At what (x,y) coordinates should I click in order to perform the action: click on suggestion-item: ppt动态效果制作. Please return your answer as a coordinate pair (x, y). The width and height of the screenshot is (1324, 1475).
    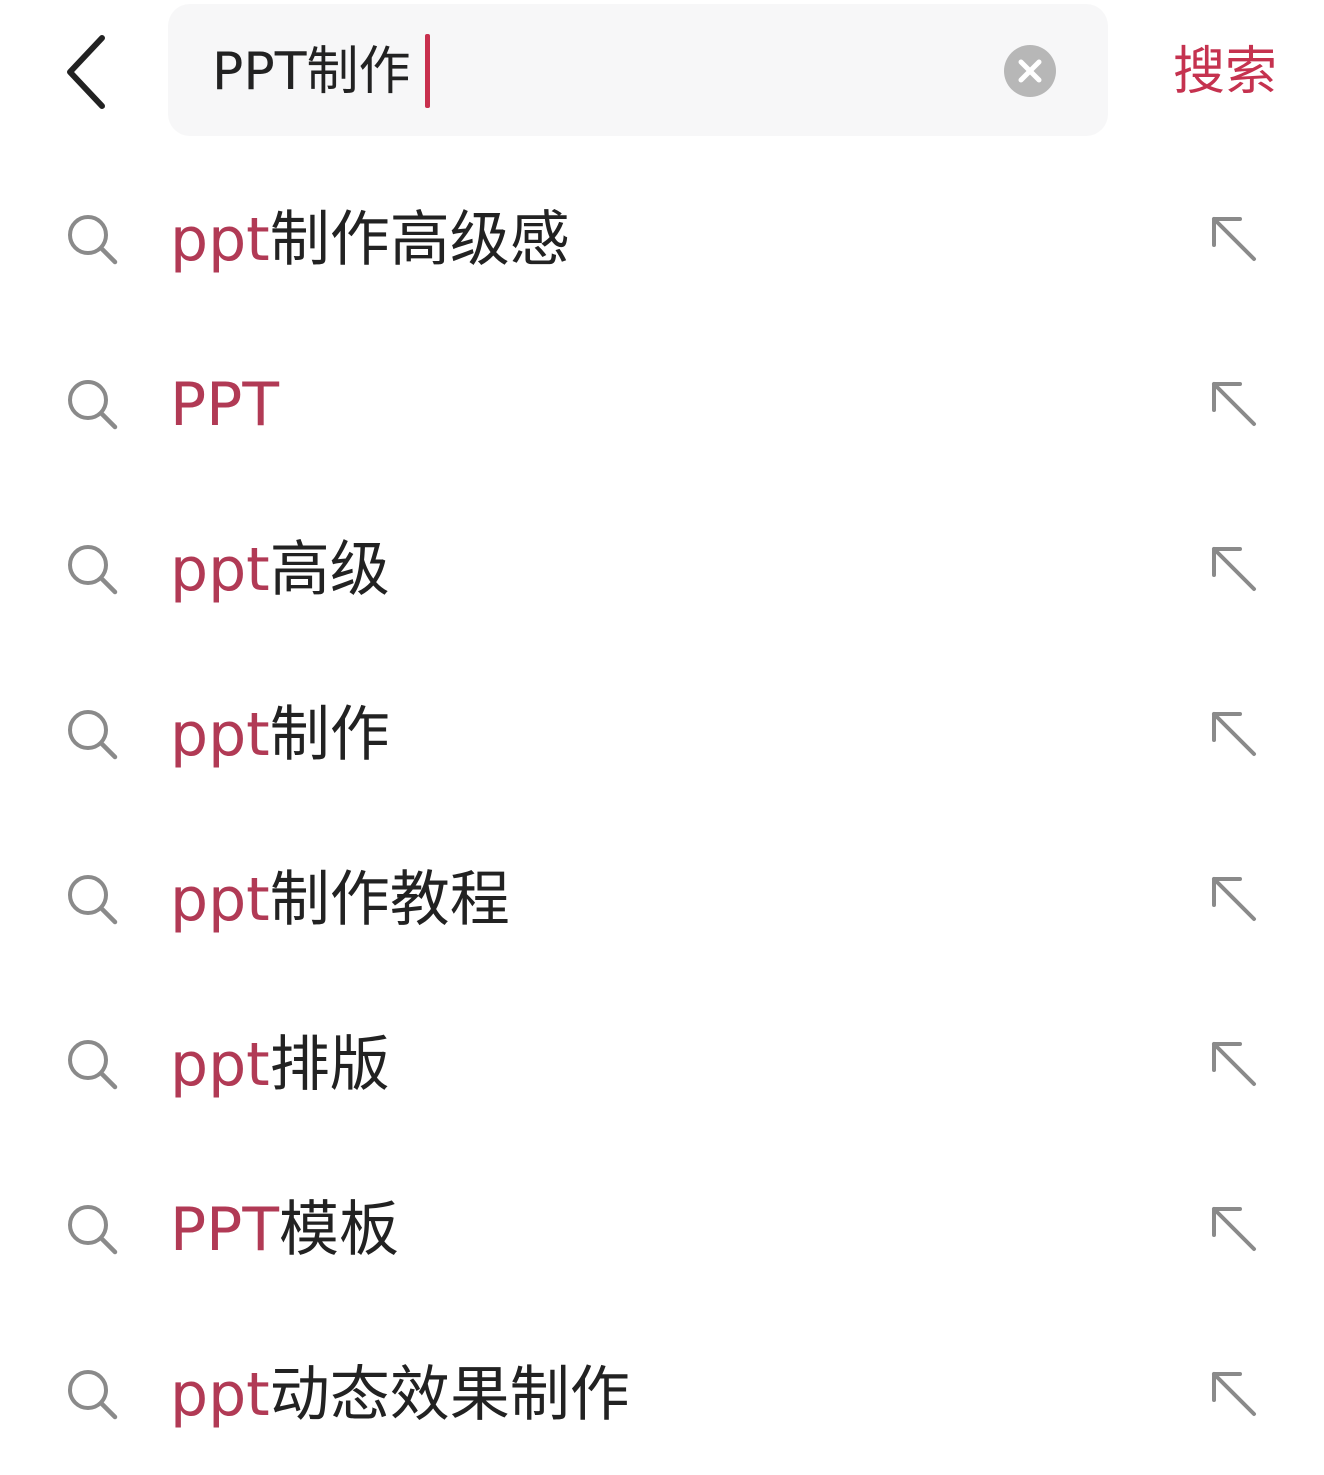
    Looking at the image, I should click on (662, 1392).